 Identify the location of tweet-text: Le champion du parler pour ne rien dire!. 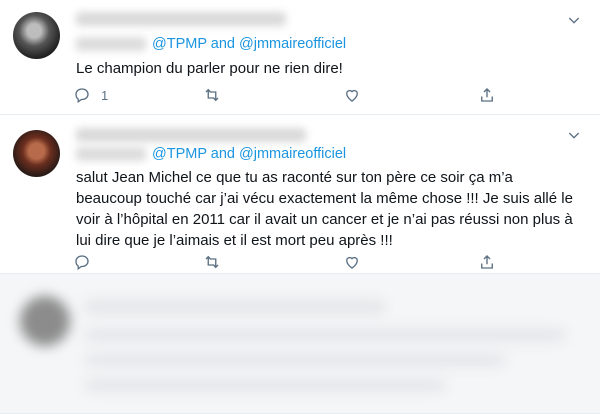
(209, 68).